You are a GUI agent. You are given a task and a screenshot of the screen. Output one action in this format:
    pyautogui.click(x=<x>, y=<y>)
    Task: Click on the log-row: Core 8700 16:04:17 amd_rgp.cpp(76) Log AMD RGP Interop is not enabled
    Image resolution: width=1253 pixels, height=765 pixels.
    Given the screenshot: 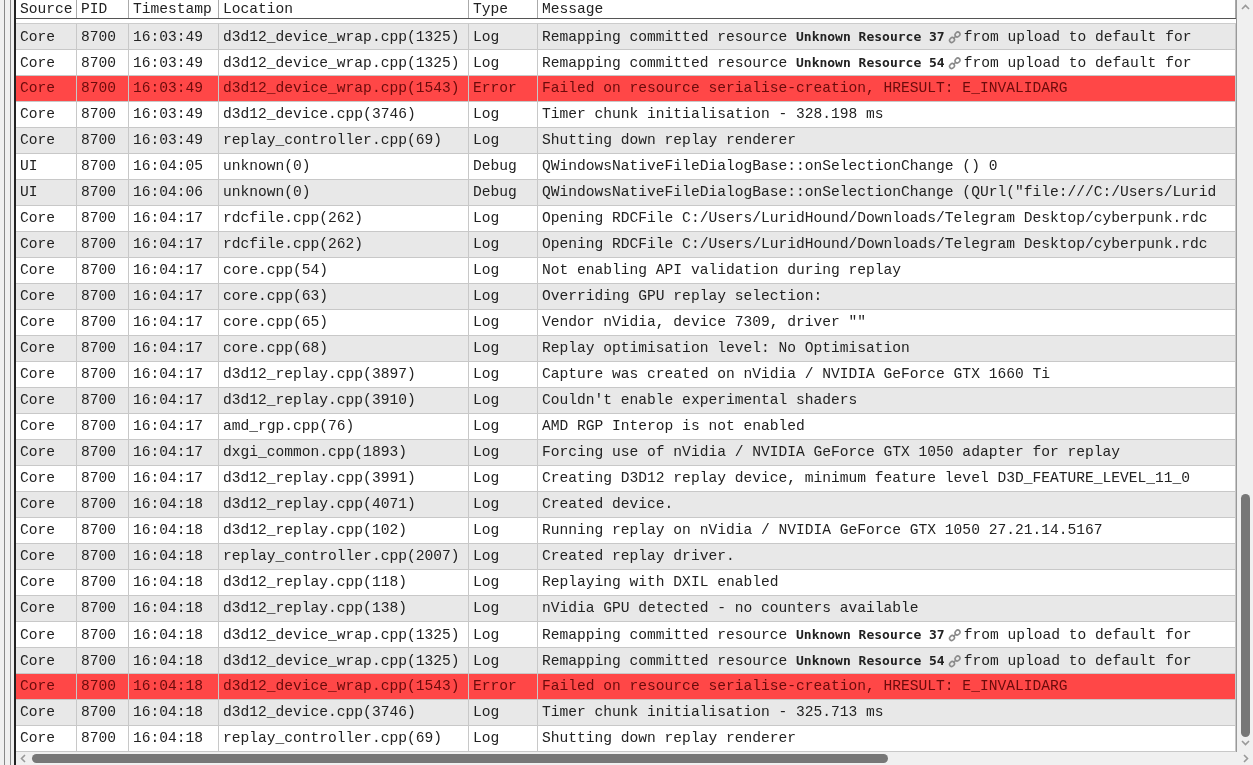 What is the action you would take?
    pyautogui.click(x=626, y=427)
    